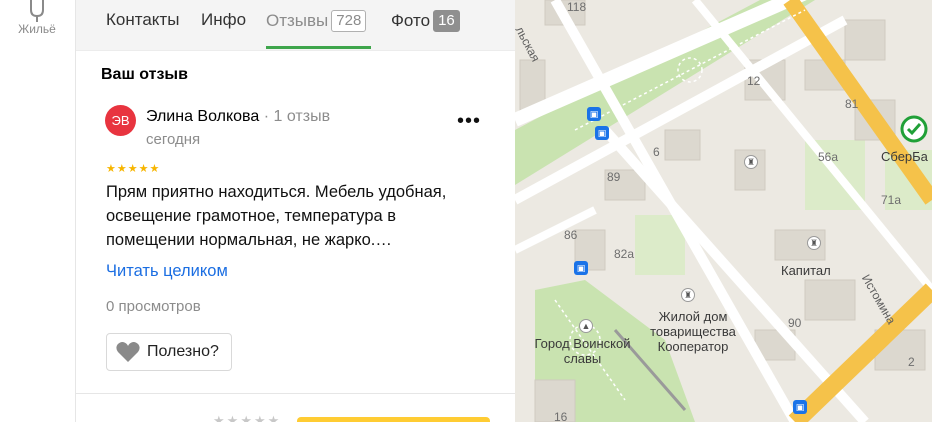  What do you see at coordinates (693, 331) in the screenshot?
I see `map-label-housing-coop: Жилой дом товарищества Кооператор` at bounding box center [693, 331].